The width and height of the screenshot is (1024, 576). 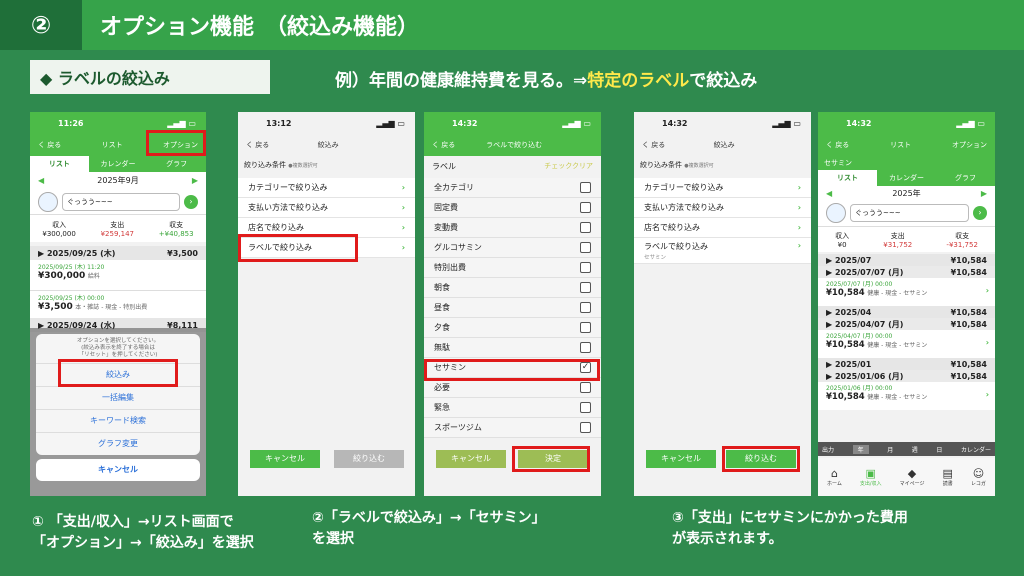 I want to click on bottom-nav-item: ⌂ ホーム, so click(x=834, y=477).